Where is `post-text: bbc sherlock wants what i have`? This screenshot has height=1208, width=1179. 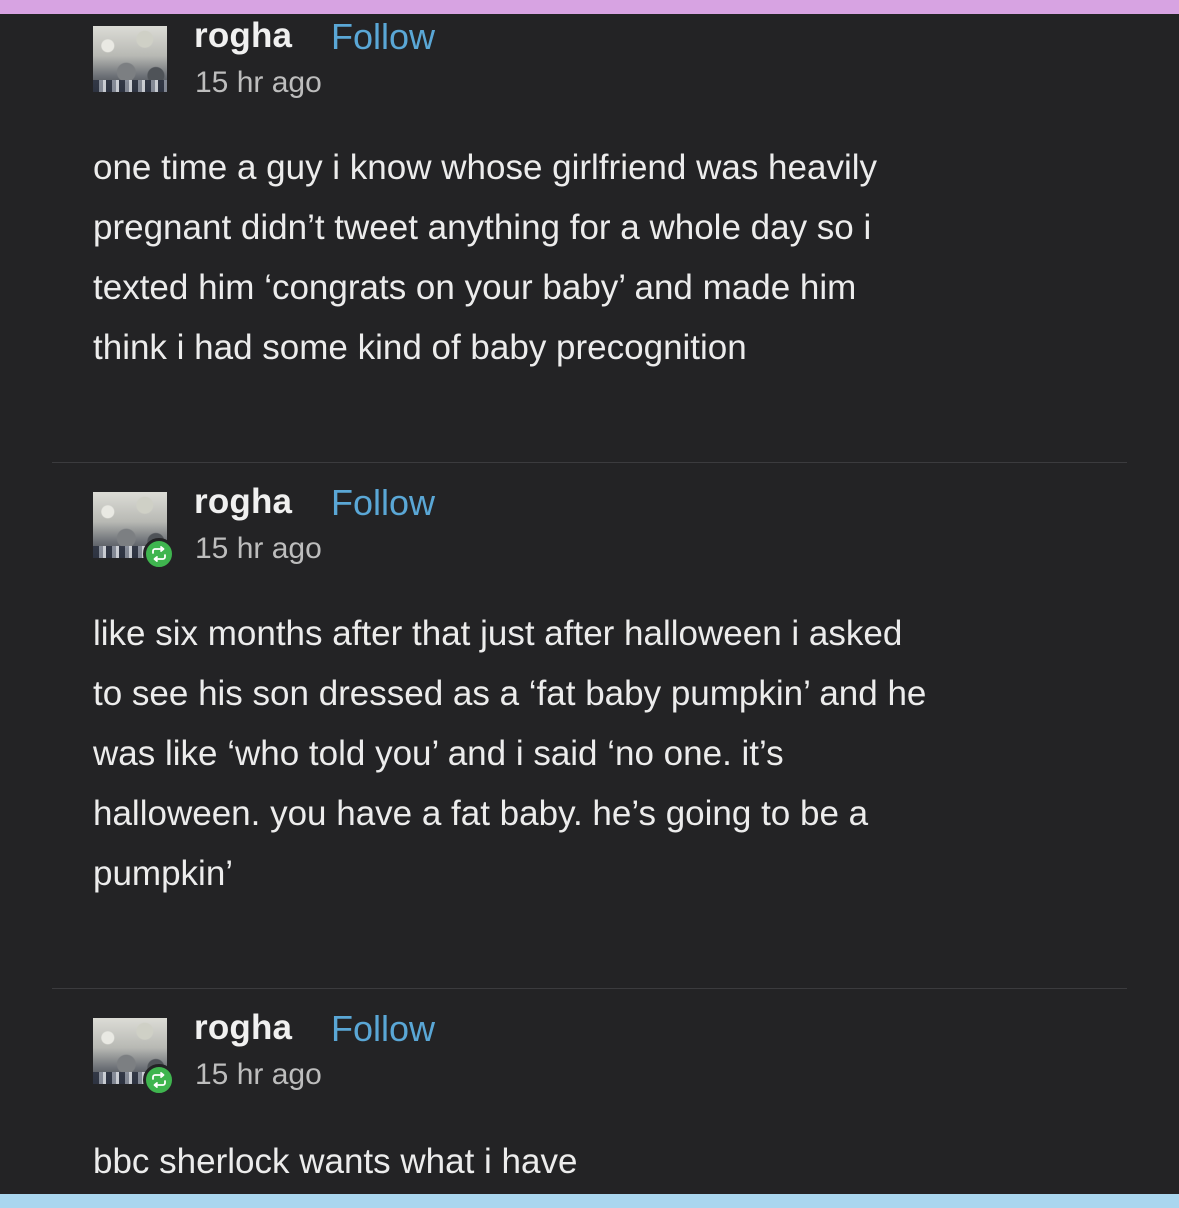
post-text: bbc sherlock wants what i have is located at coordinates (335, 1161).